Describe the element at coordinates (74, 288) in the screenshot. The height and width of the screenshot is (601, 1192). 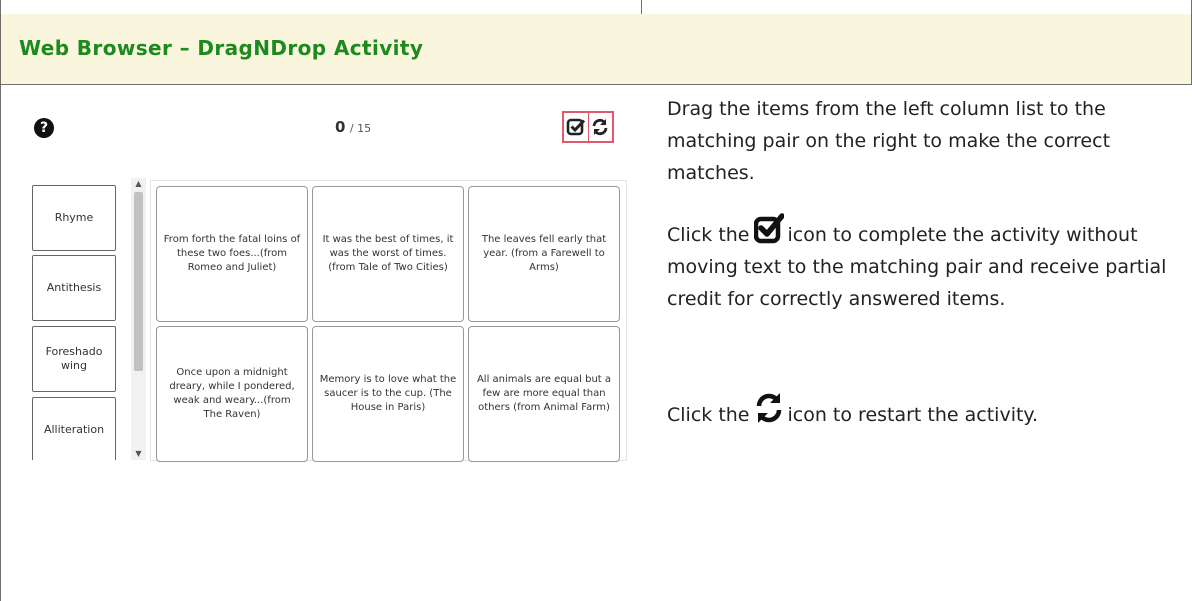
I see `term-item-antithesis: Antithesis` at that location.